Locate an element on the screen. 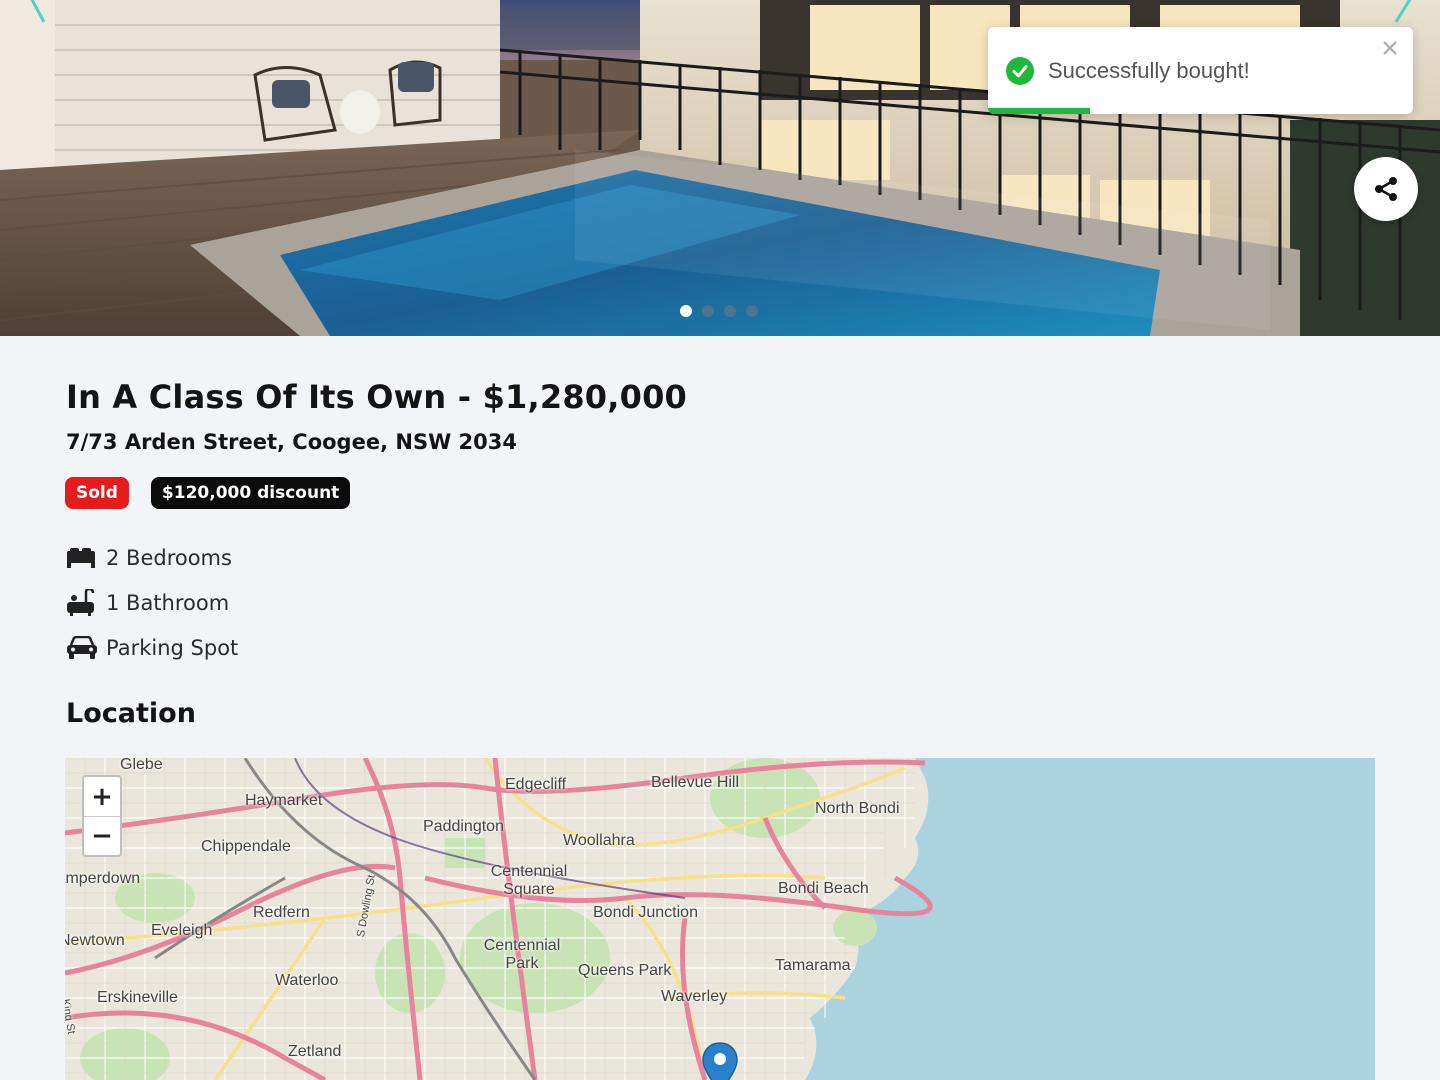 This screenshot has height=1080, width=1440. map-place-label: Zetland is located at coordinates (315, 1051).